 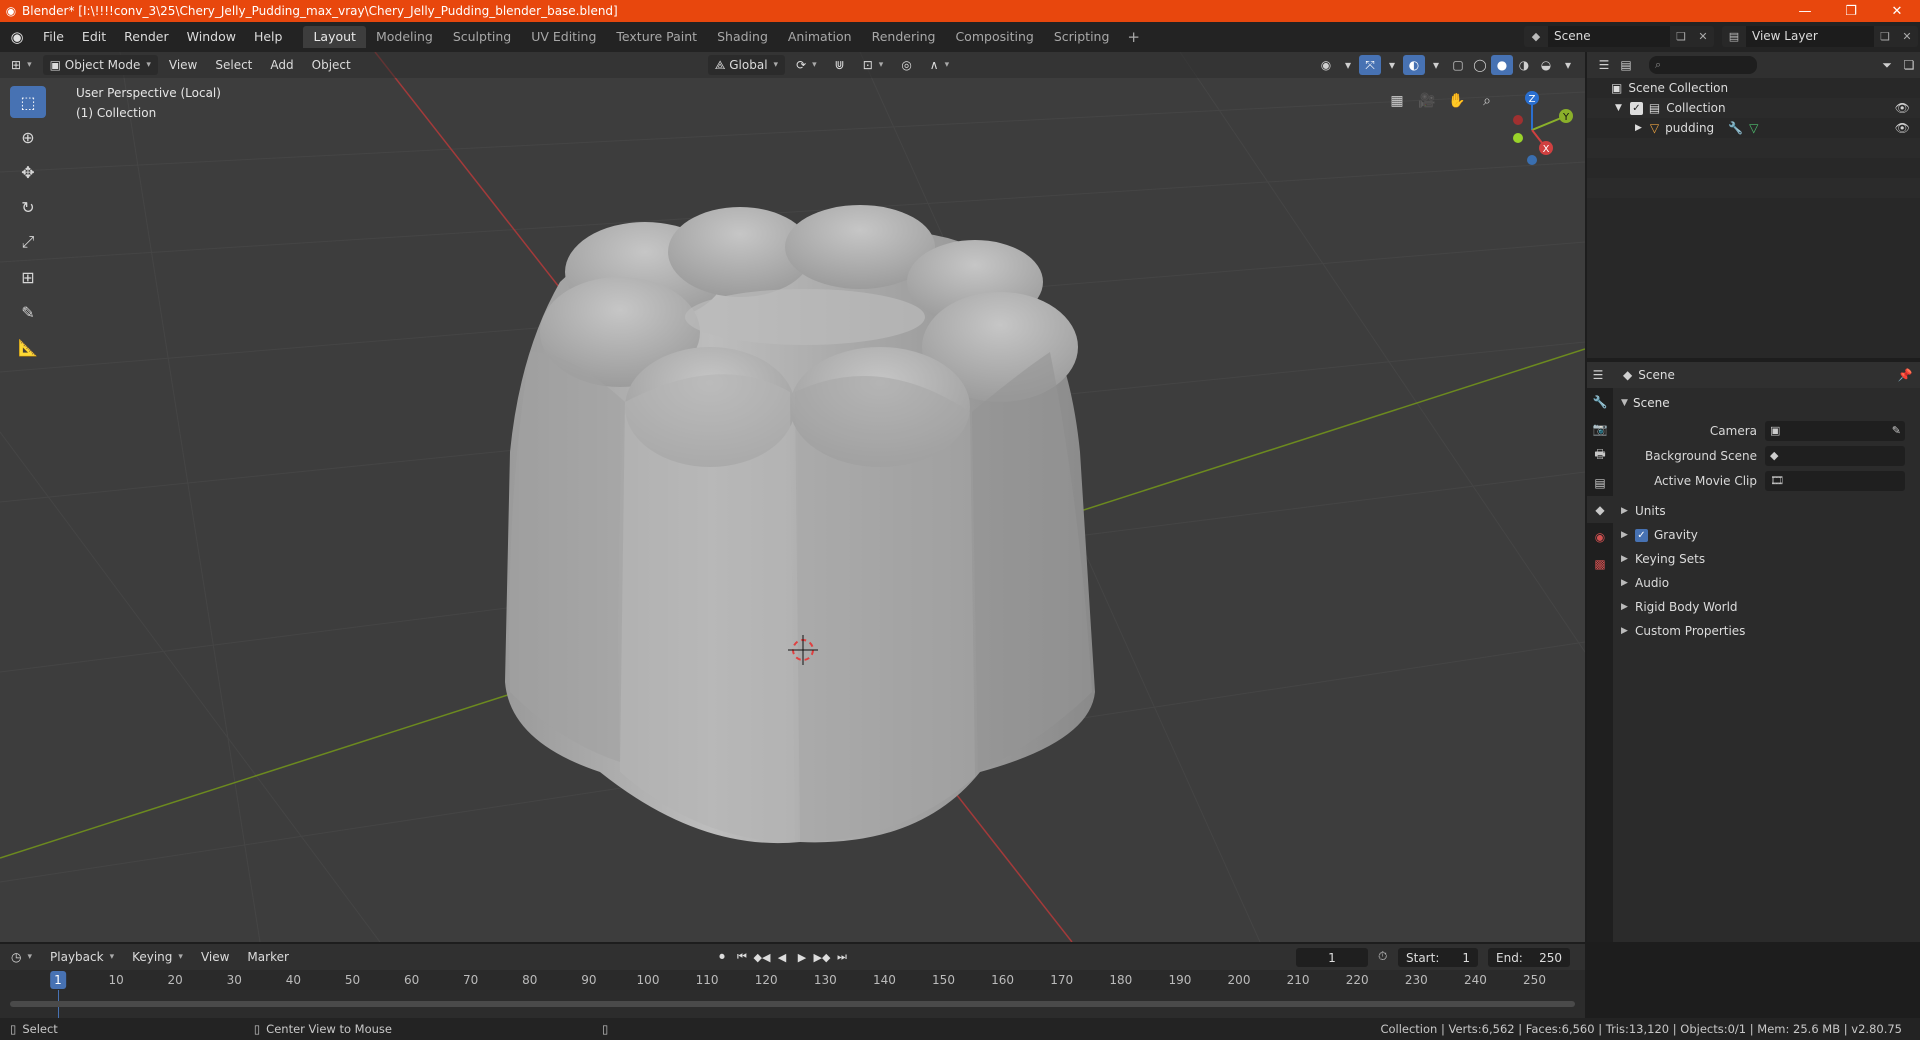 I want to click on background-scene-field: ◆, so click(x=1835, y=455).